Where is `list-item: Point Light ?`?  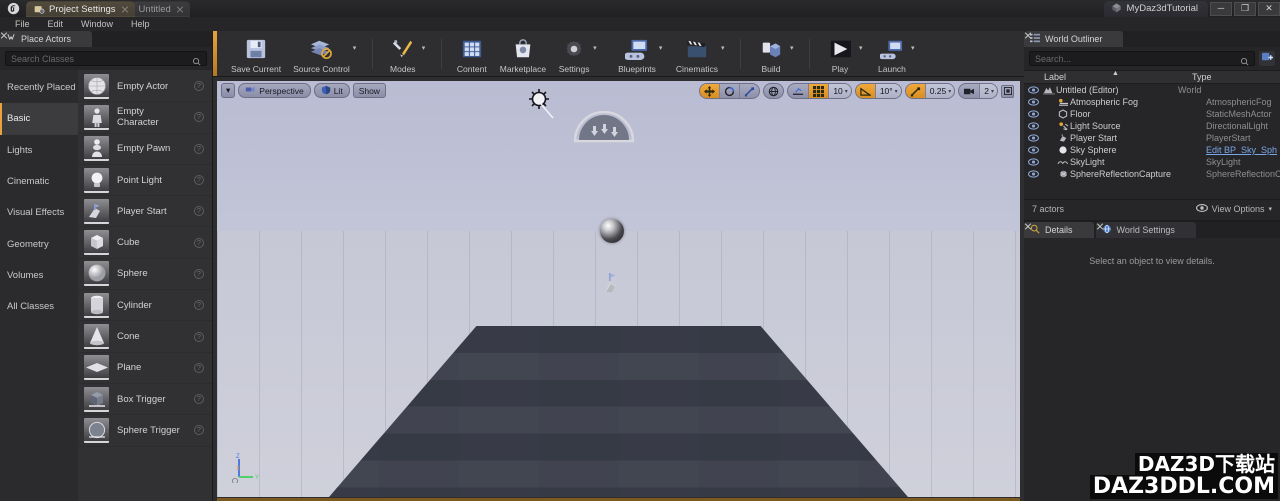
list-item: Point Light ? is located at coordinates (145, 181).